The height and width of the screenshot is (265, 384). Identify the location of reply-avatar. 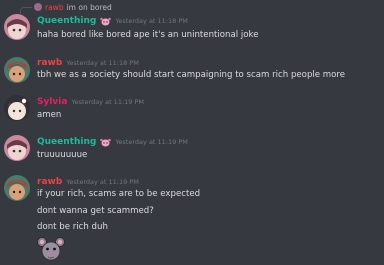
(38, 7).